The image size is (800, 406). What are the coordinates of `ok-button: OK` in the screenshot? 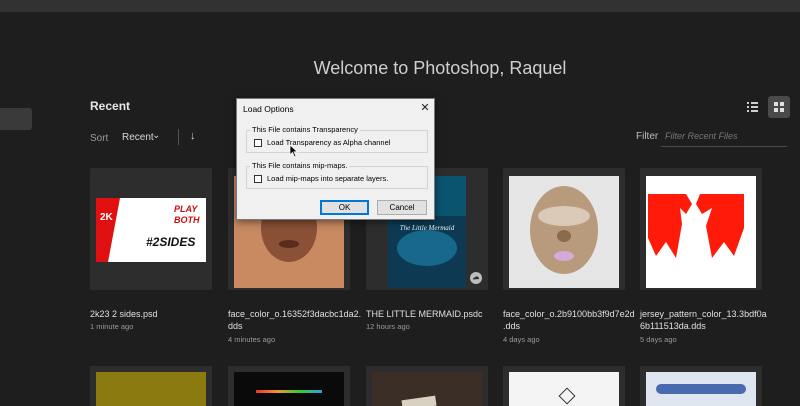 It's located at (344, 207).